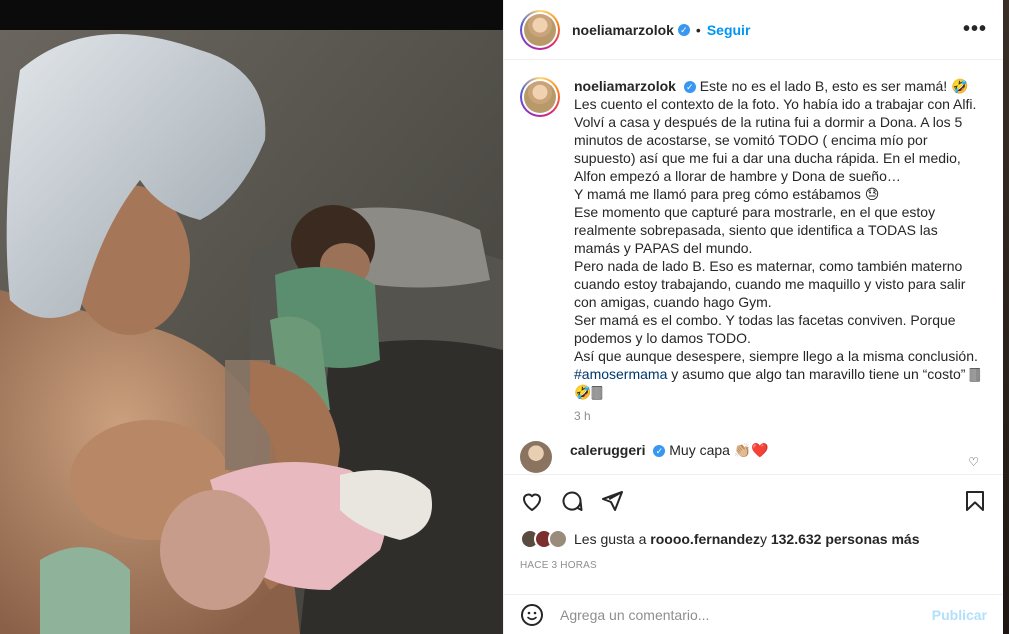  Describe the element at coordinates (719, 450) in the screenshot. I see `comment-body: Muy capa 👏🏼❤️` at that location.